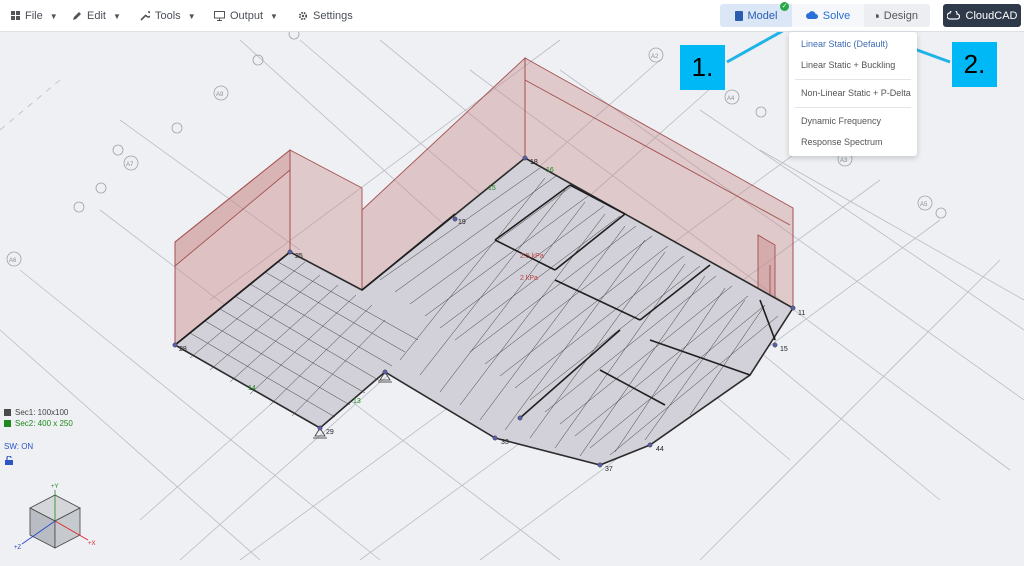 This screenshot has width=1024, height=566. What do you see at coordinates (55, 517) in the screenshot?
I see `view-cube: +Y +X +Z` at bounding box center [55, 517].